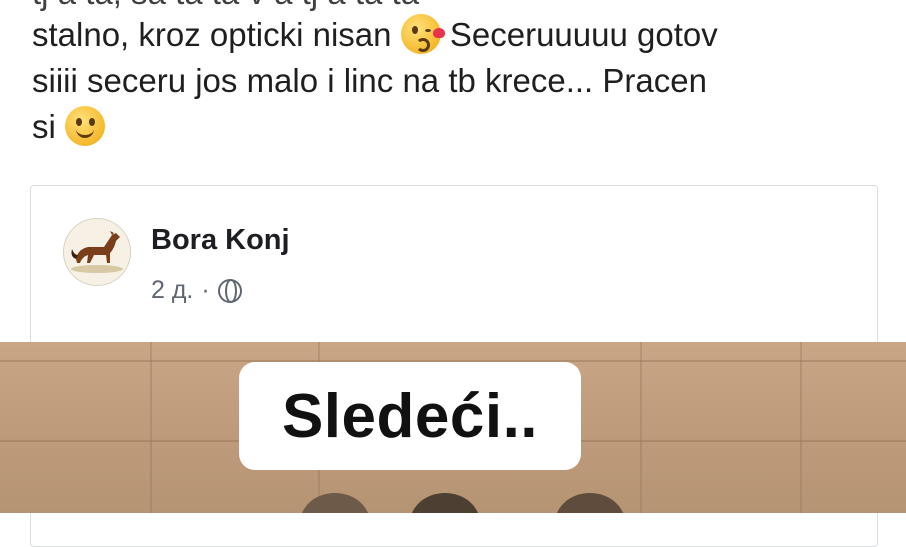  Describe the element at coordinates (422, 34) in the screenshot. I see `kissing-heart-emoji-icon` at that location.